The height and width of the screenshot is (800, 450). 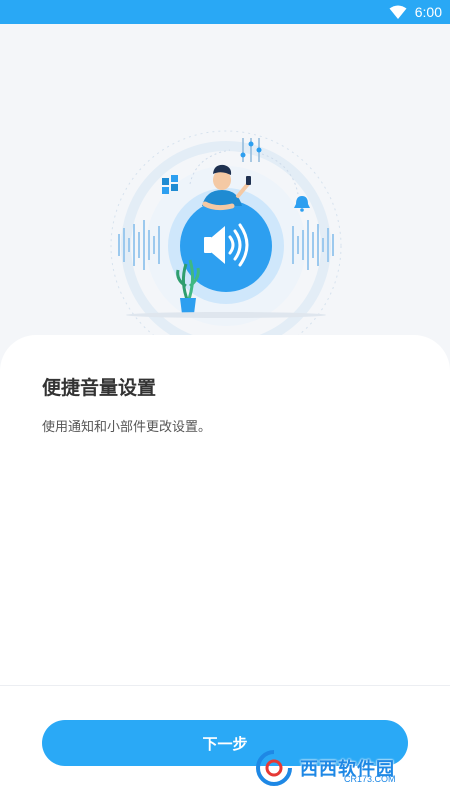 I want to click on watermark-logo: 西西软件园 CR173.COM, so click(x=342, y=768).